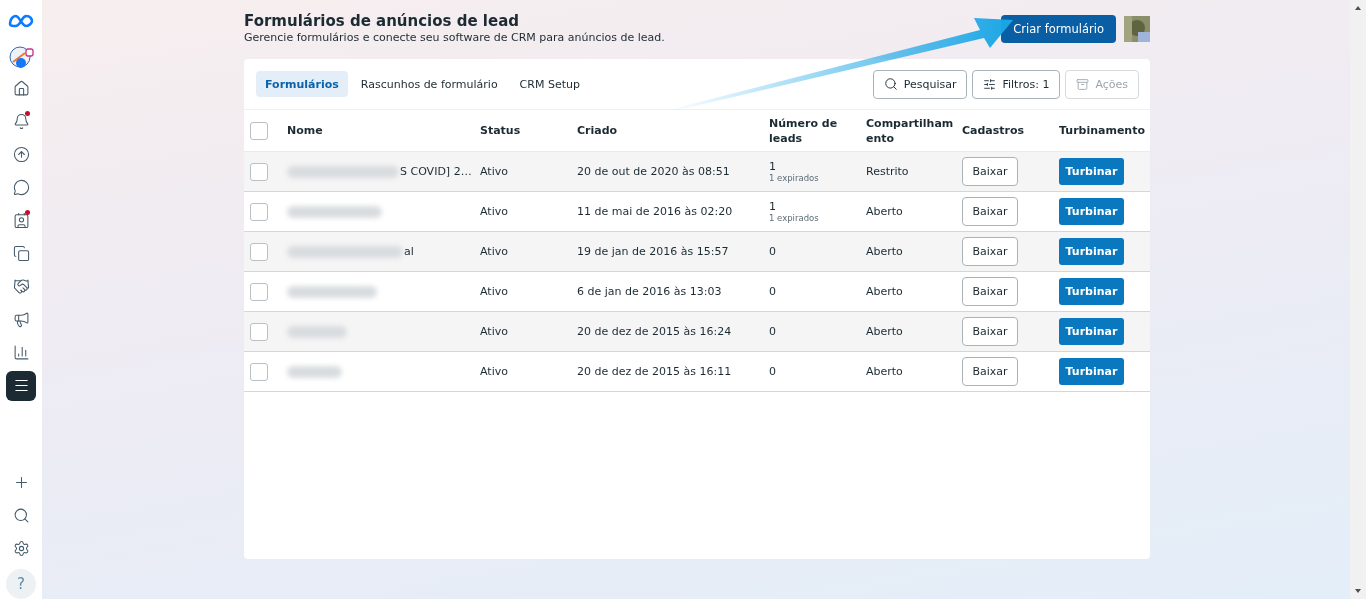  I want to click on tab: Rascunhos de formulário, so click(429, 84).